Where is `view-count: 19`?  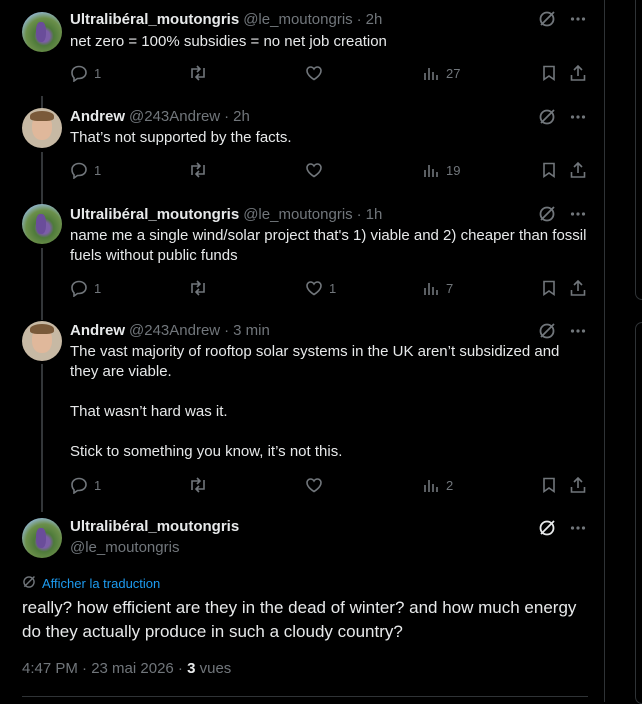 view-count: 19 is located at coordinates (453, 170).